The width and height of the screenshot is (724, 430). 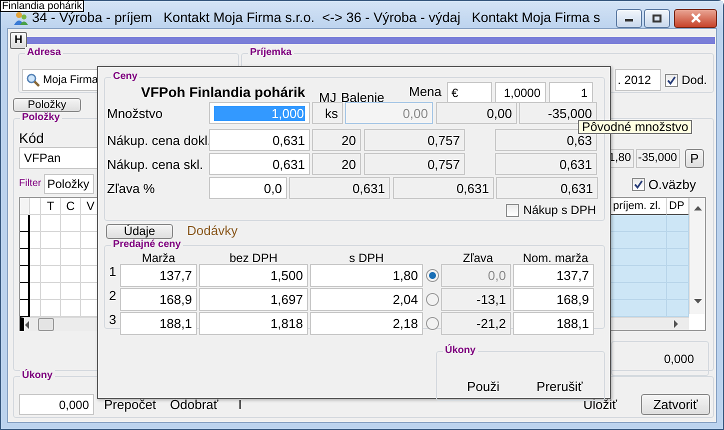 What do you see at coordinates (135, 114) in the screenshot?
I see `row-label: Množstvo` at bounding box center [135, 114].